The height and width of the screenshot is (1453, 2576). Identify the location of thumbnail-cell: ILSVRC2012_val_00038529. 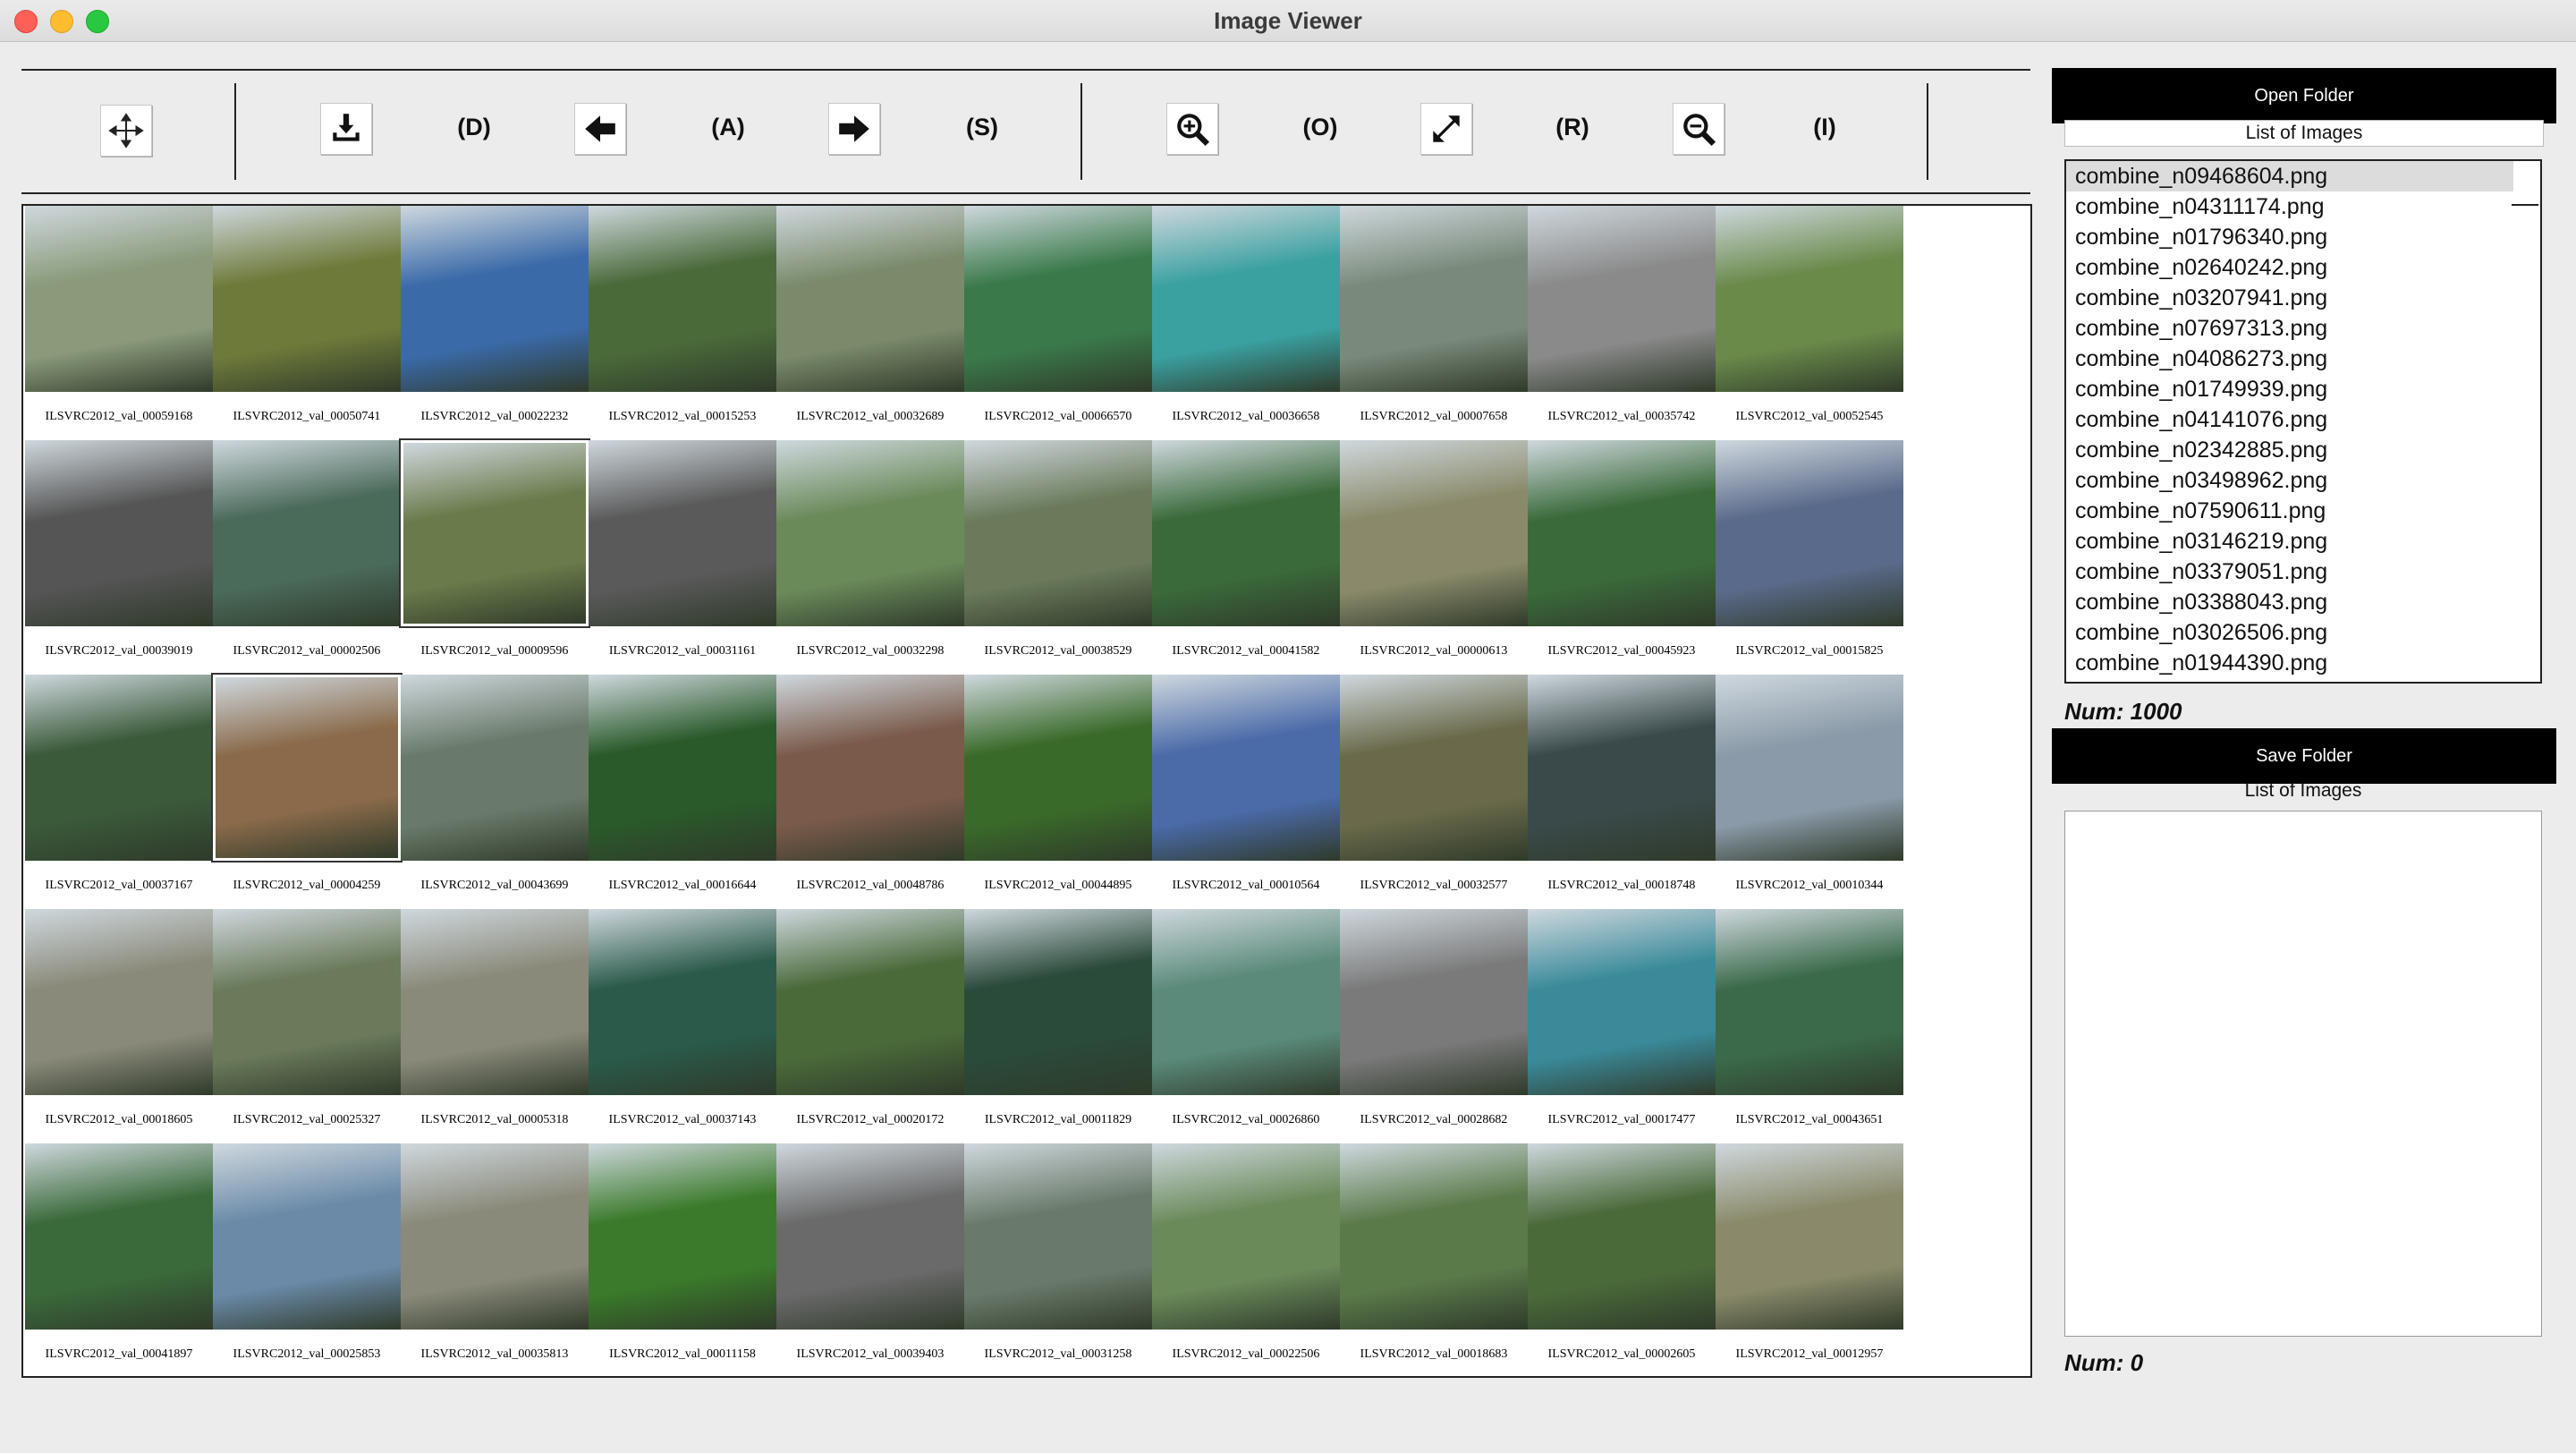
(1058, 557).